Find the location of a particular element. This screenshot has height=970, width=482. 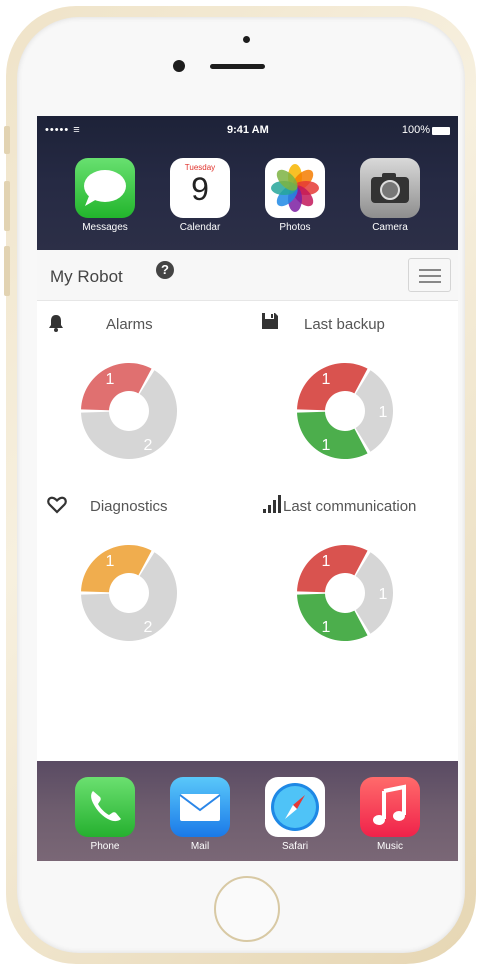

app-photos: Photos is located at coordinates (295, 195).